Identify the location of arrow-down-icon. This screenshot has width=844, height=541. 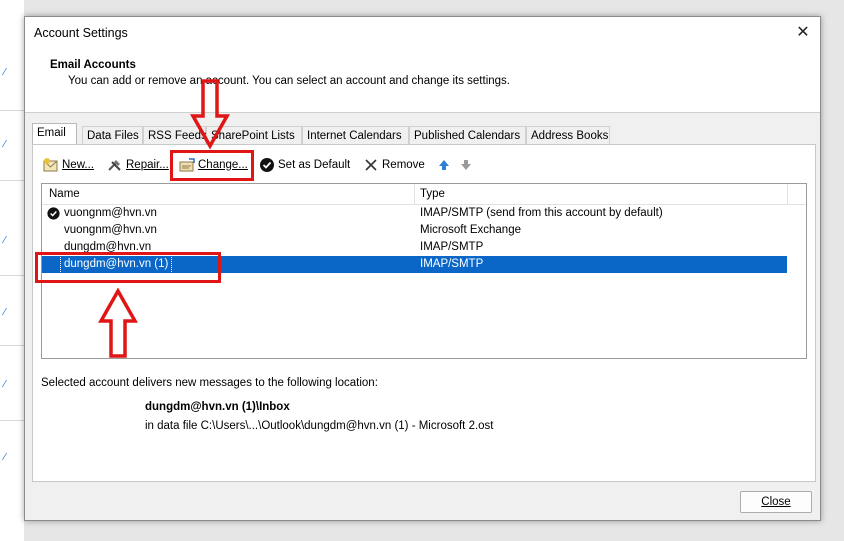
(466, 164).